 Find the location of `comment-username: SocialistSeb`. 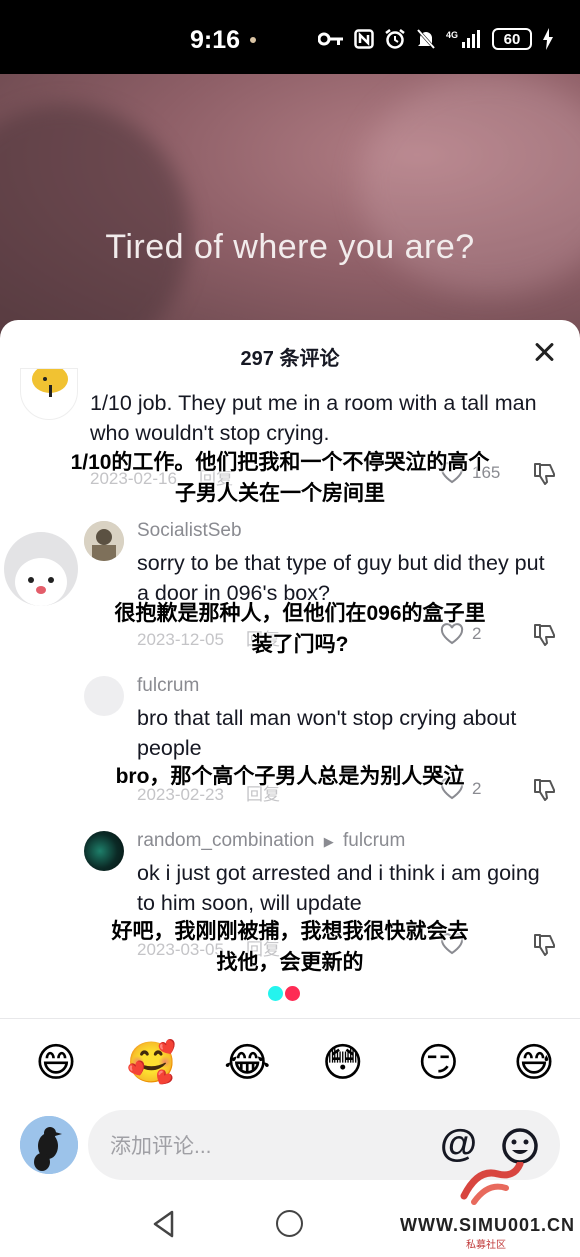

comment-username: SocialistSeb is located at coordinates (189, 531).